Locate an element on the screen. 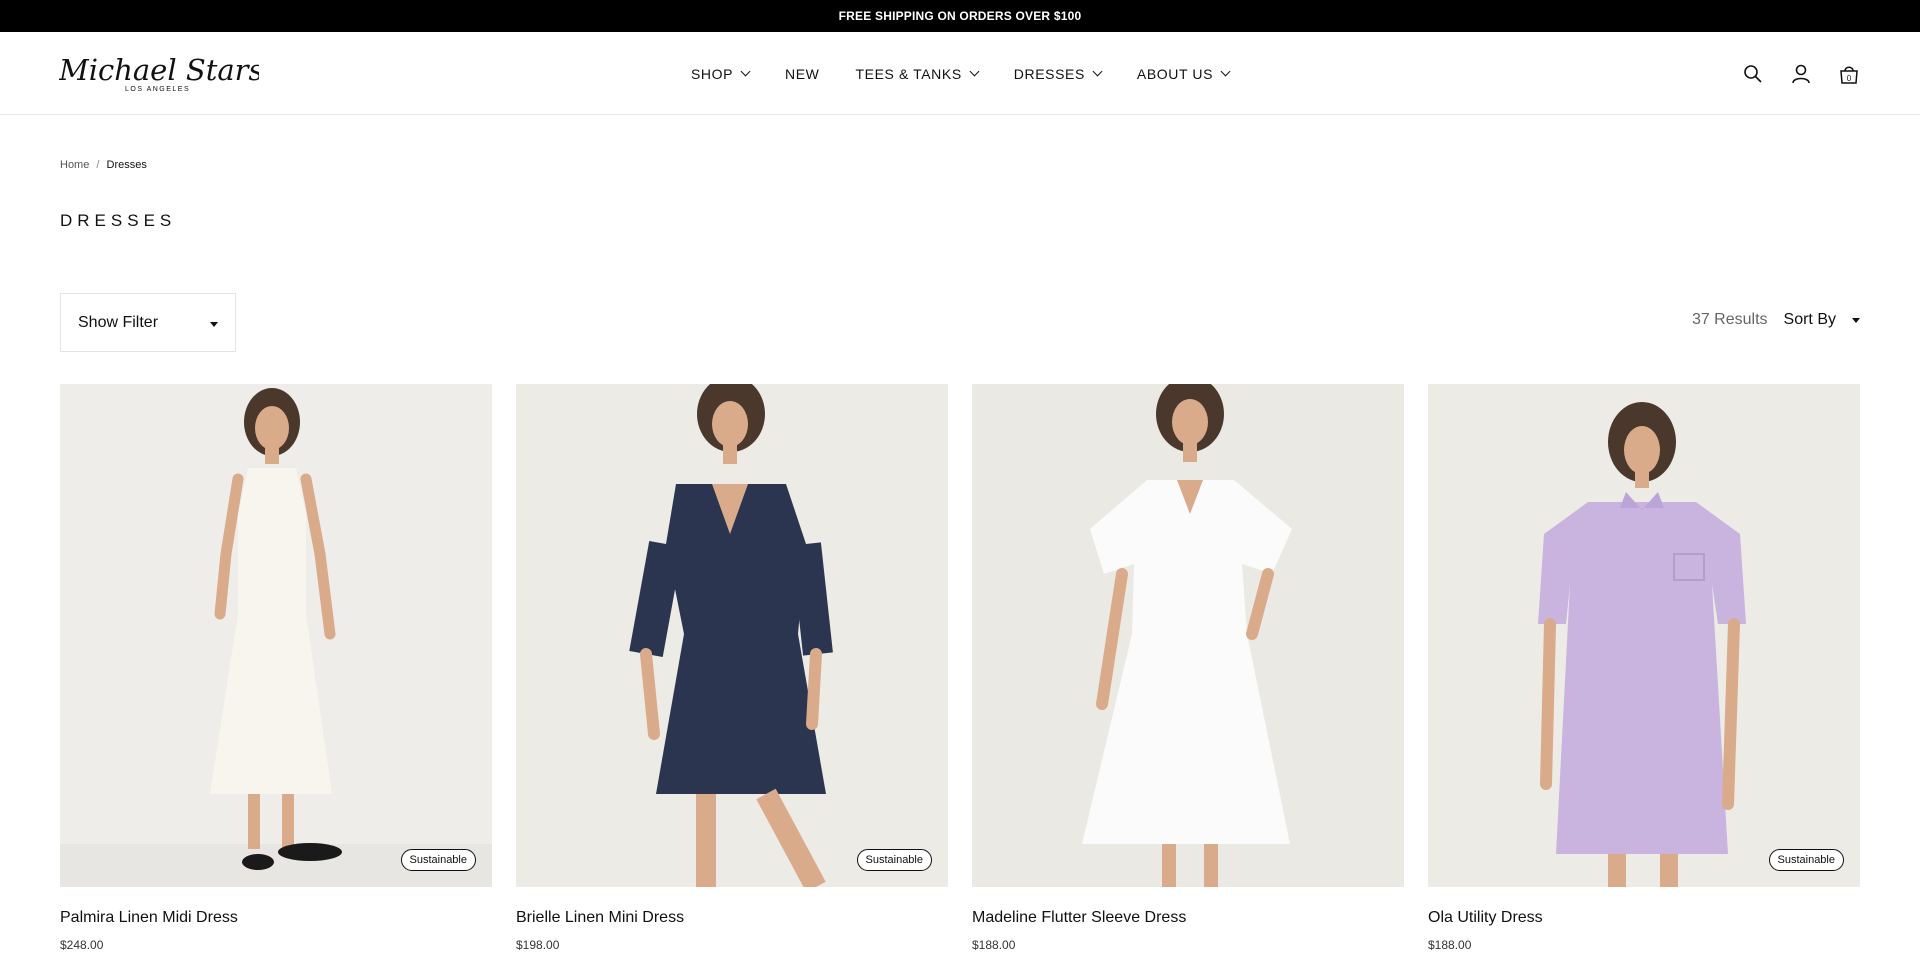 This screenshot has width=1920, height=953. search-button is located at coordinates (1753, 74).